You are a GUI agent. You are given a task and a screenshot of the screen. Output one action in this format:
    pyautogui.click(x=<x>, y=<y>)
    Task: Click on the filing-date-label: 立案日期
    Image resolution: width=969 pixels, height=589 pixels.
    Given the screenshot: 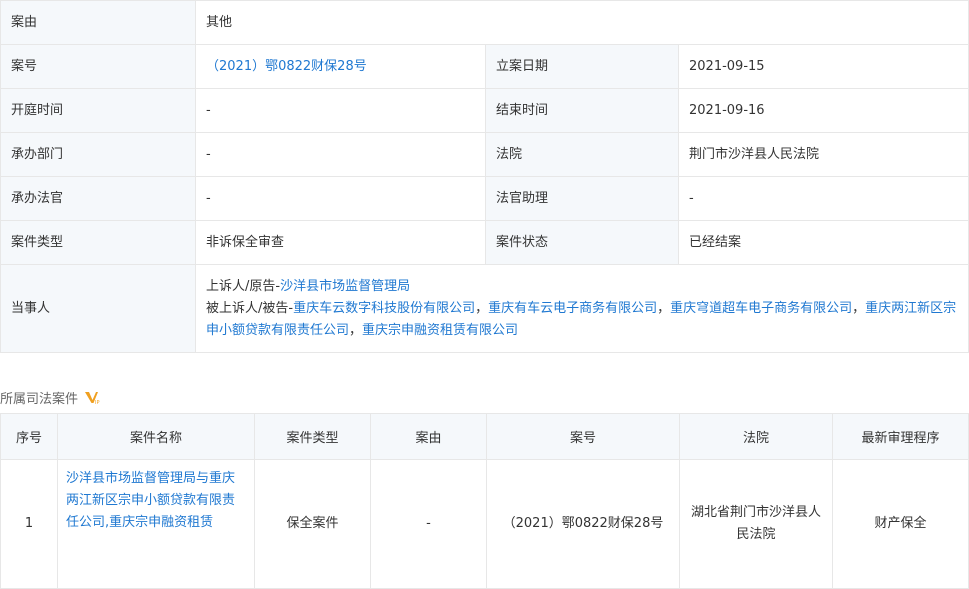 What is the action you would take?
    pyautogui.click(x=582, y=66)
    